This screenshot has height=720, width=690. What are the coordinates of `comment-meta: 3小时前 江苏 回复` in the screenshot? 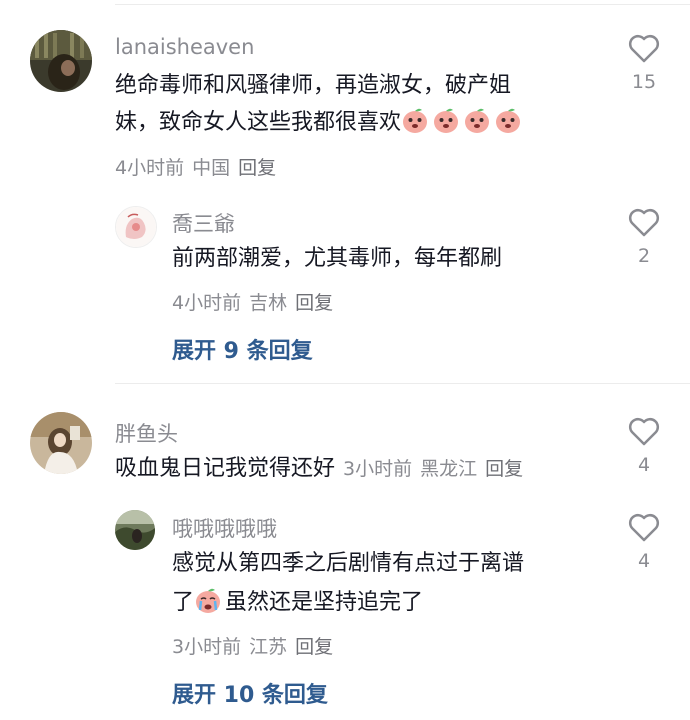 It's located at (256, 645).